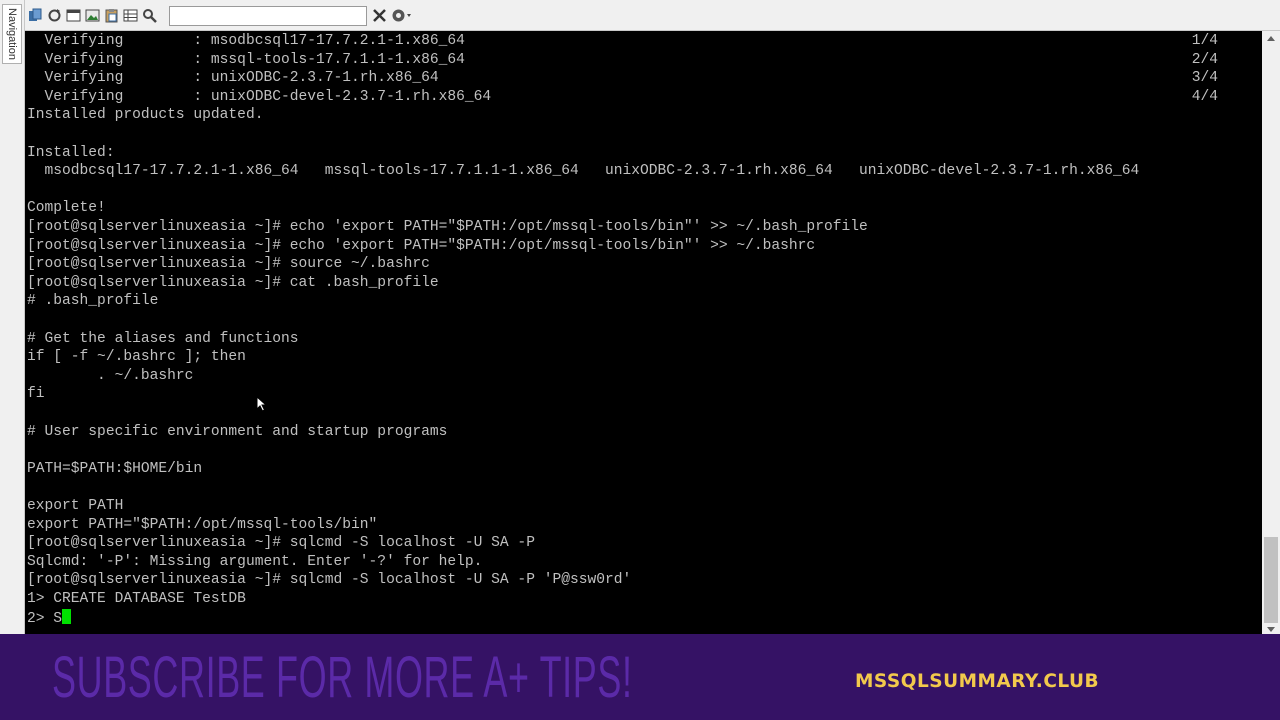 Image resolution: width=1280 pixels, height=720 pixels. I want to click on terminal-line: export PATH="$PATH:/opt/mssql-tools/bin", so click(202, 524).